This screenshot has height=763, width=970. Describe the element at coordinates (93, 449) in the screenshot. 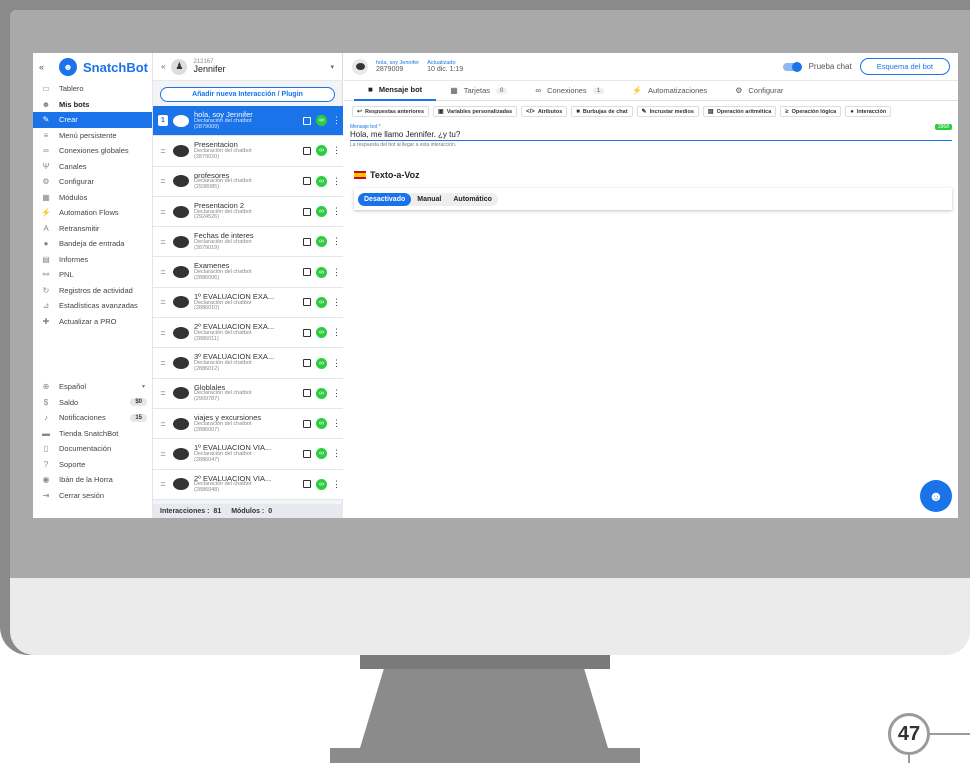

I see `sidebar-item-documentacion: ▯ Documentación` at that location.